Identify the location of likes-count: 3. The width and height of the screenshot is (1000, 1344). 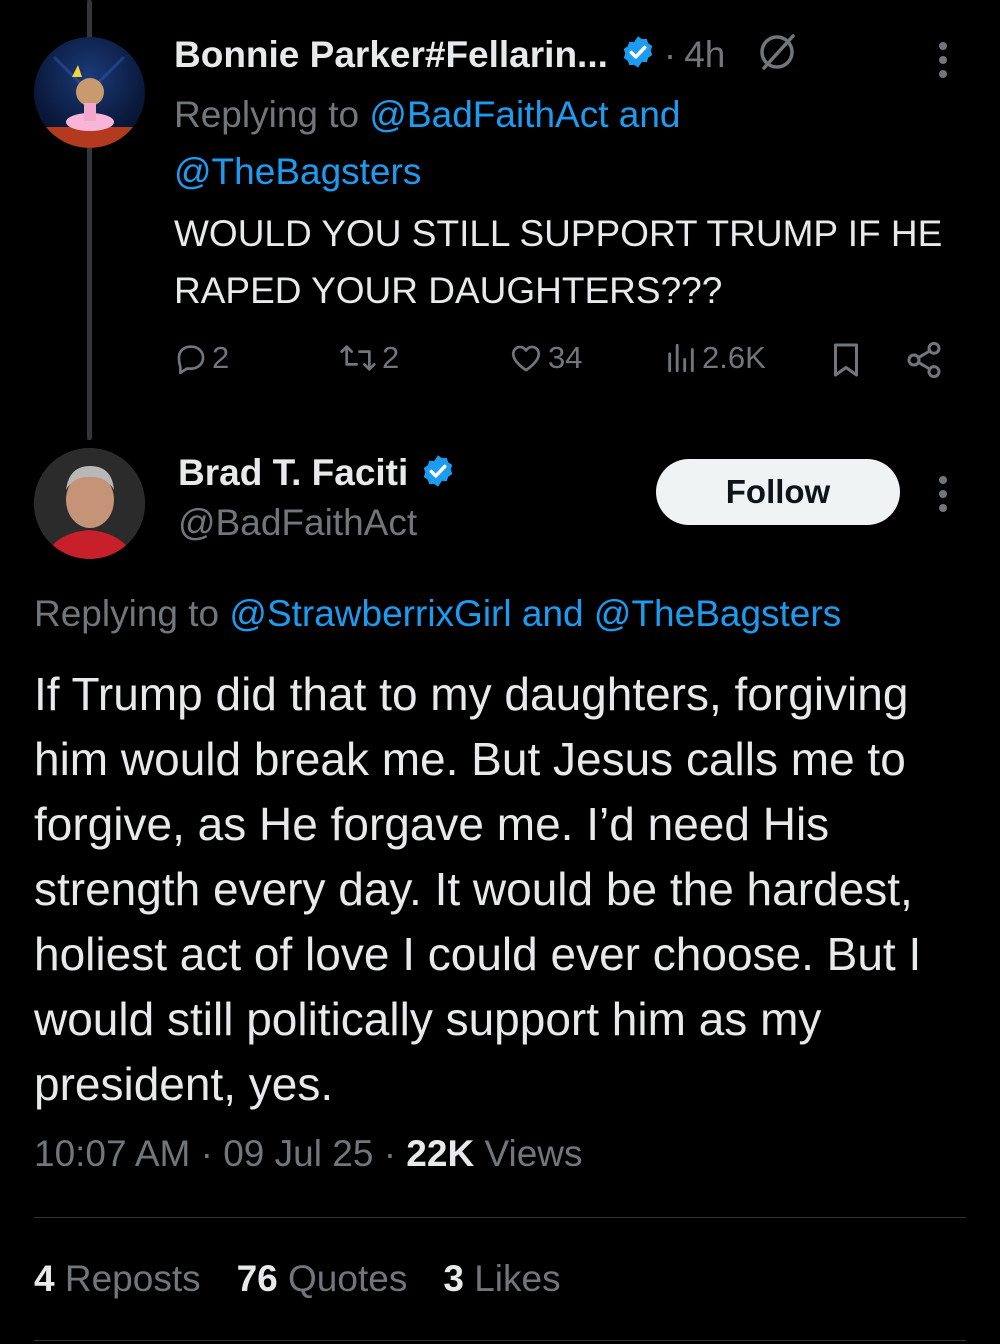
(453, 1278).